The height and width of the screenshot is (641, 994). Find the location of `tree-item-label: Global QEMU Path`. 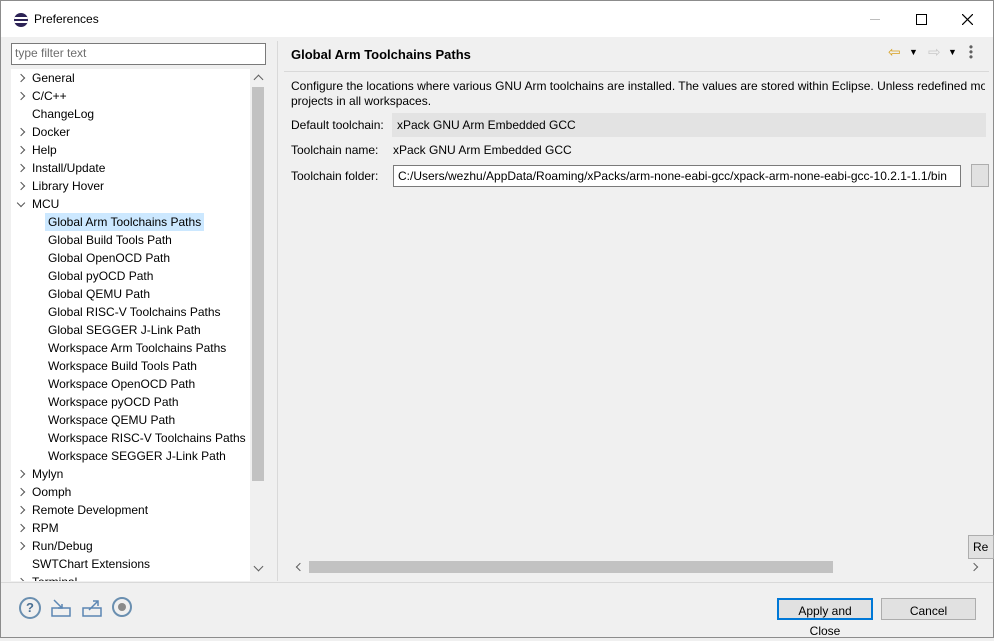

tree-item-label: Global QEMU Path is located at coordinates (99, 294).